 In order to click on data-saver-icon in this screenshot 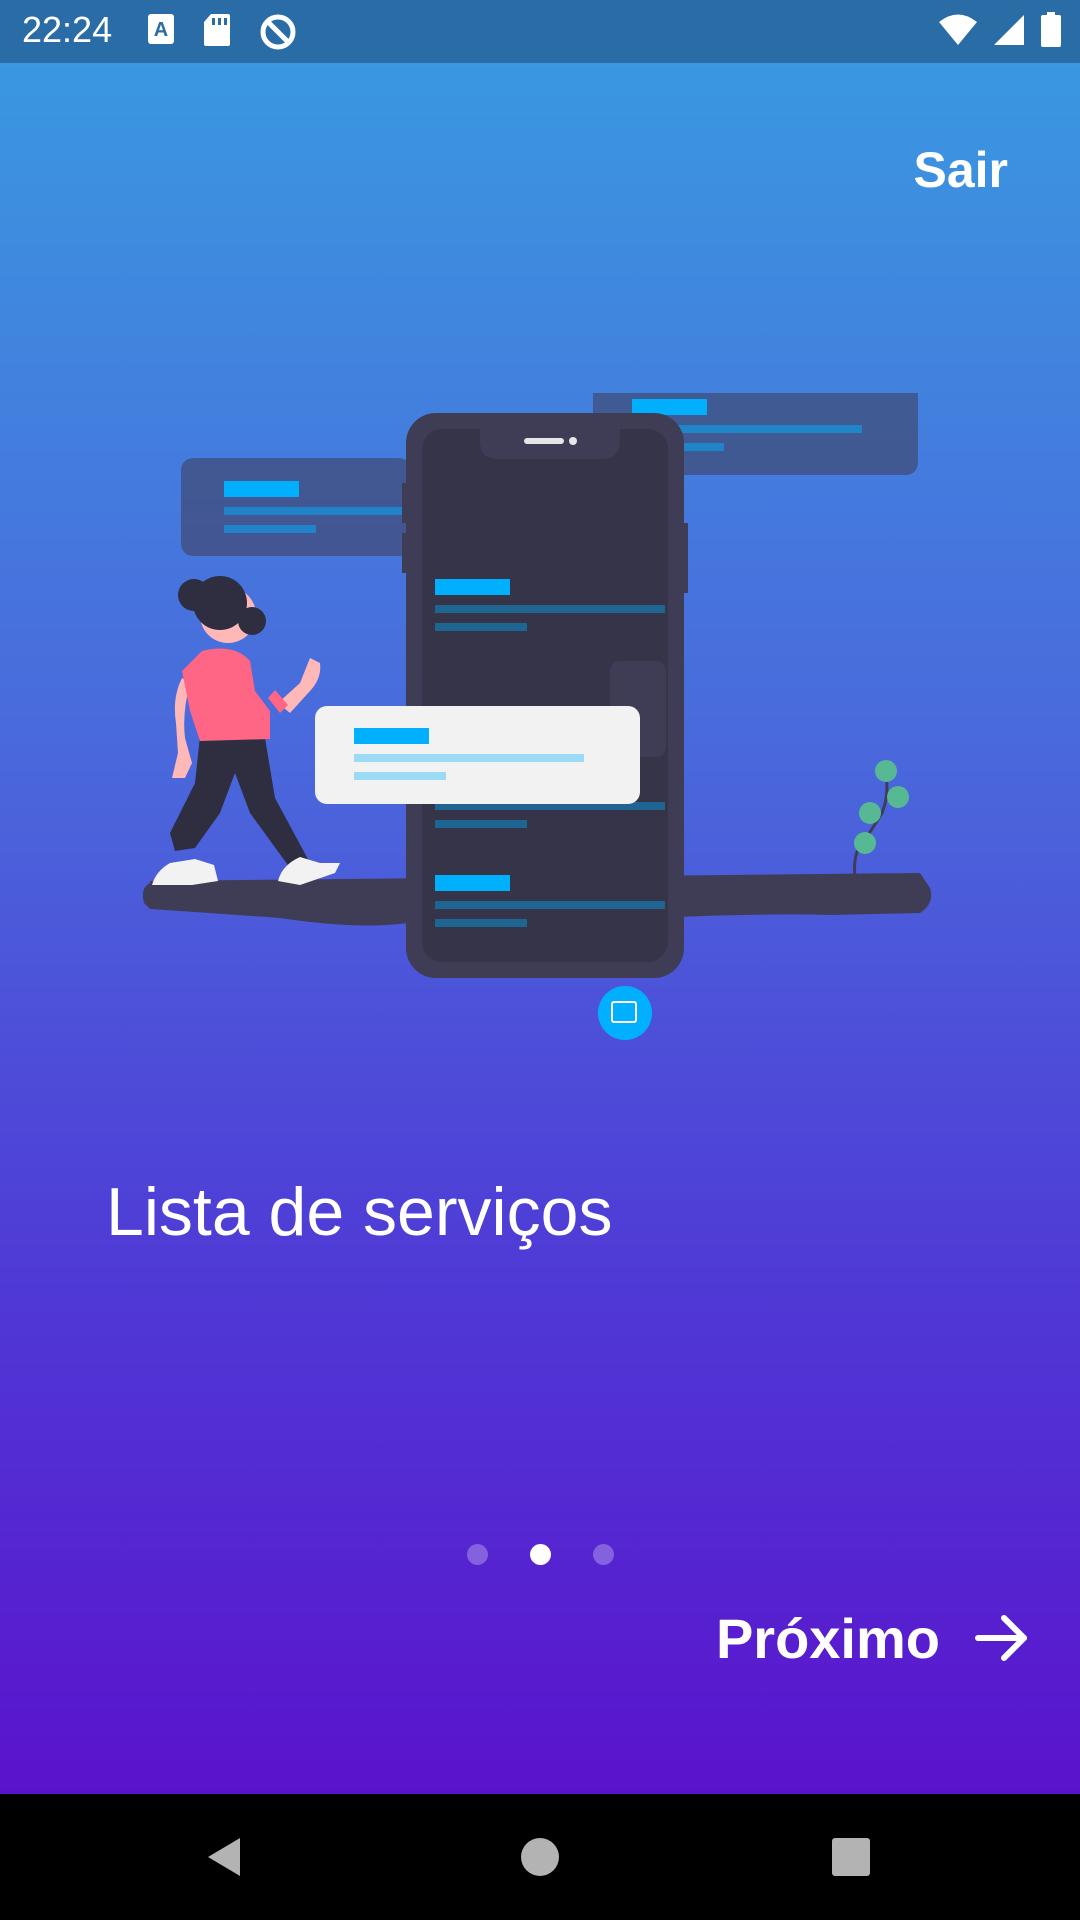, I will do `click(278, 32)`.